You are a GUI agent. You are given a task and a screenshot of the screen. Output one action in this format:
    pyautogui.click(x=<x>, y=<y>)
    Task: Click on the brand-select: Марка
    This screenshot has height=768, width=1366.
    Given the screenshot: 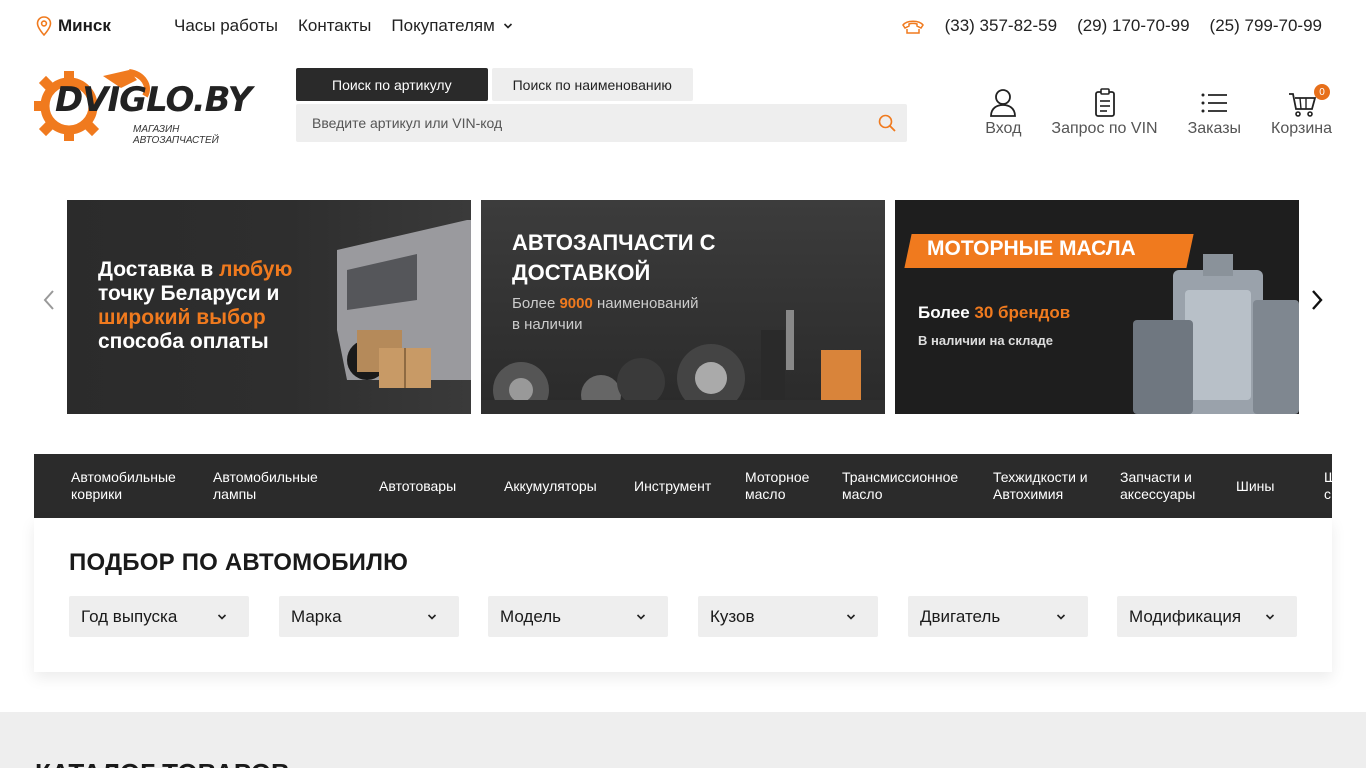 What is the action you would take?
    pyautogui.click(x=369, y=616)
    